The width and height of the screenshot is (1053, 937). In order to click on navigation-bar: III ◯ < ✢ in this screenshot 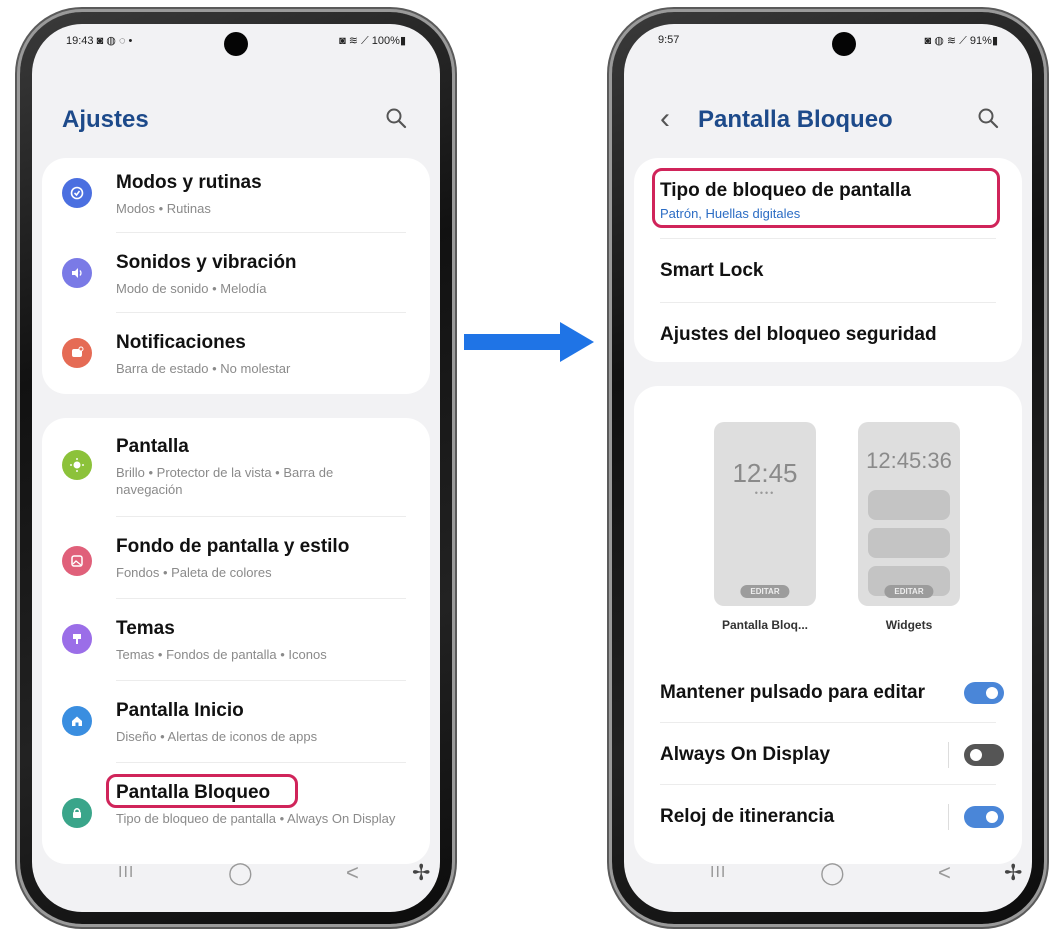, I will do `click(828, 877)`.